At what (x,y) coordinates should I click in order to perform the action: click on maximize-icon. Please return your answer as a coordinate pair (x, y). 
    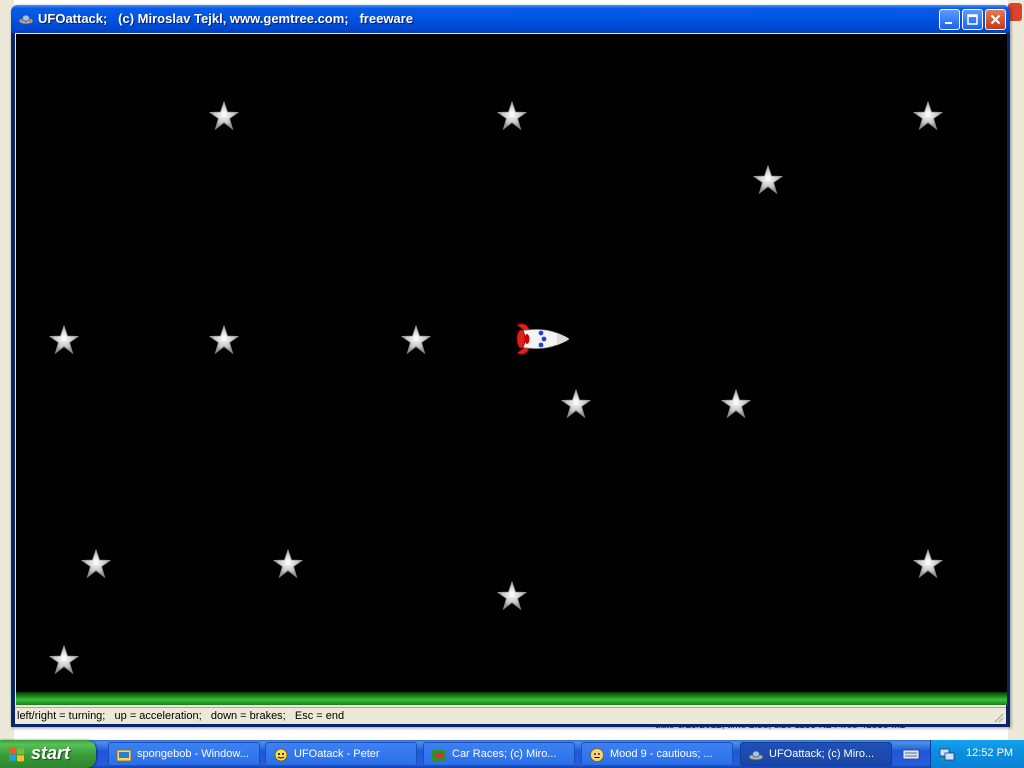
    Looking at the image, I should click on (972, 19).